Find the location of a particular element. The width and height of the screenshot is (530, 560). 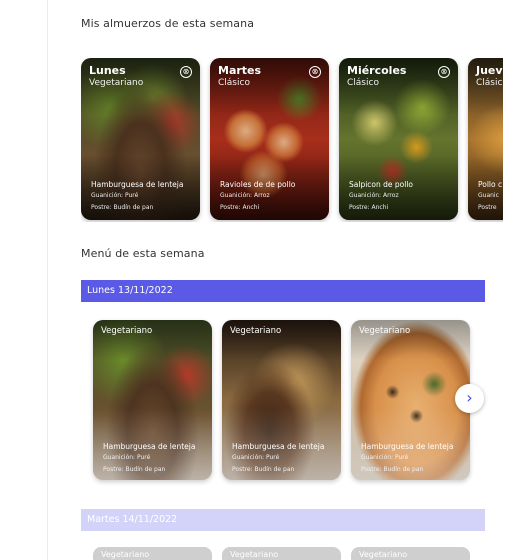

card-side: Guanic is located at coordinates (488, 195).